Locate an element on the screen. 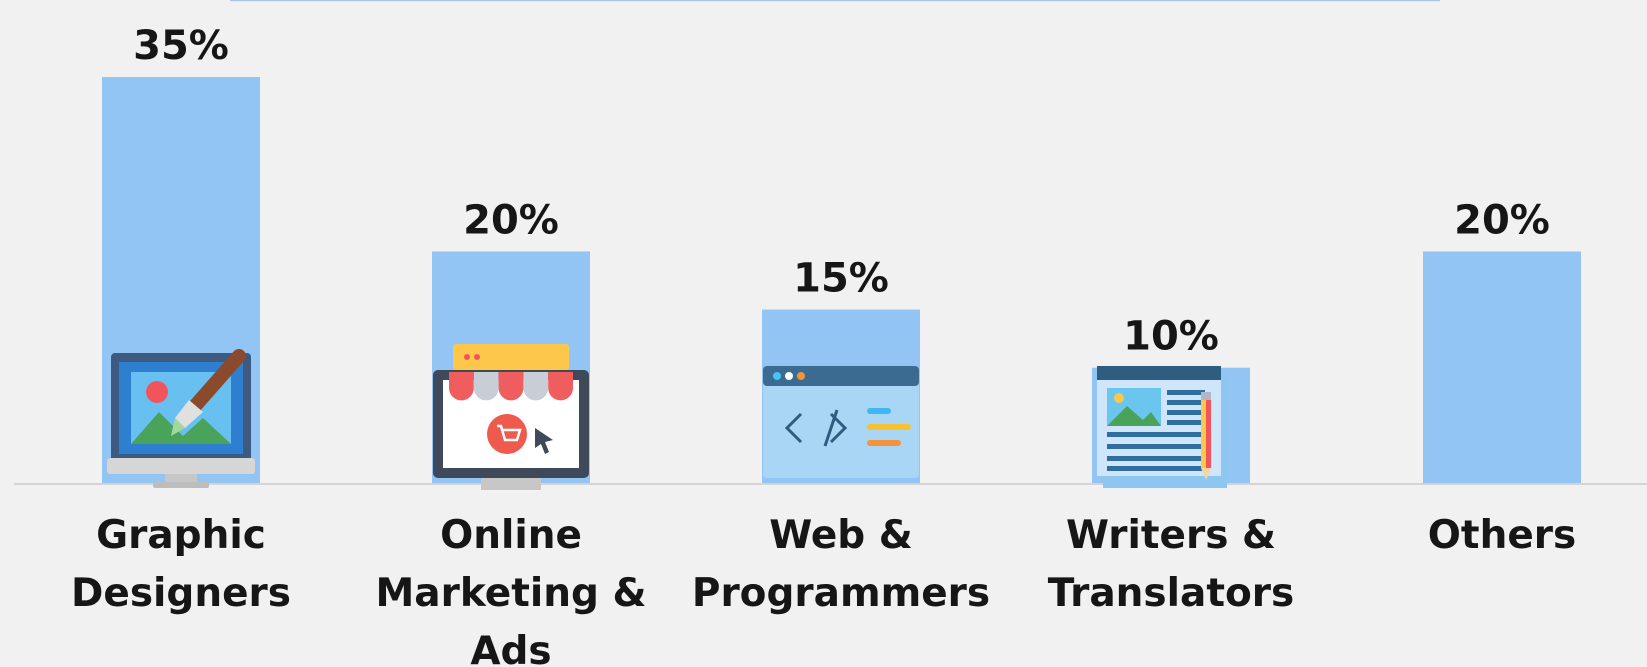 The width and height of the screenshot is (1647, 667). value-label-3: 10% is located at coordinates (1171, 337).